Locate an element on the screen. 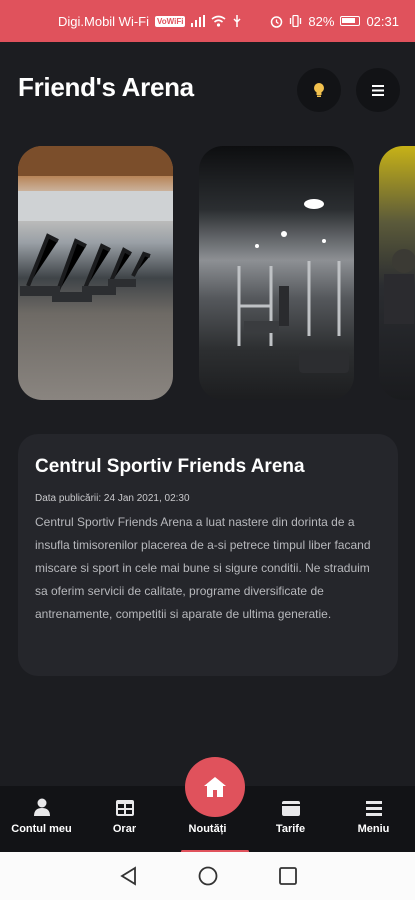 This screenshot has width=415, height=900. alarm-icon is located at coordinates (276, 21).